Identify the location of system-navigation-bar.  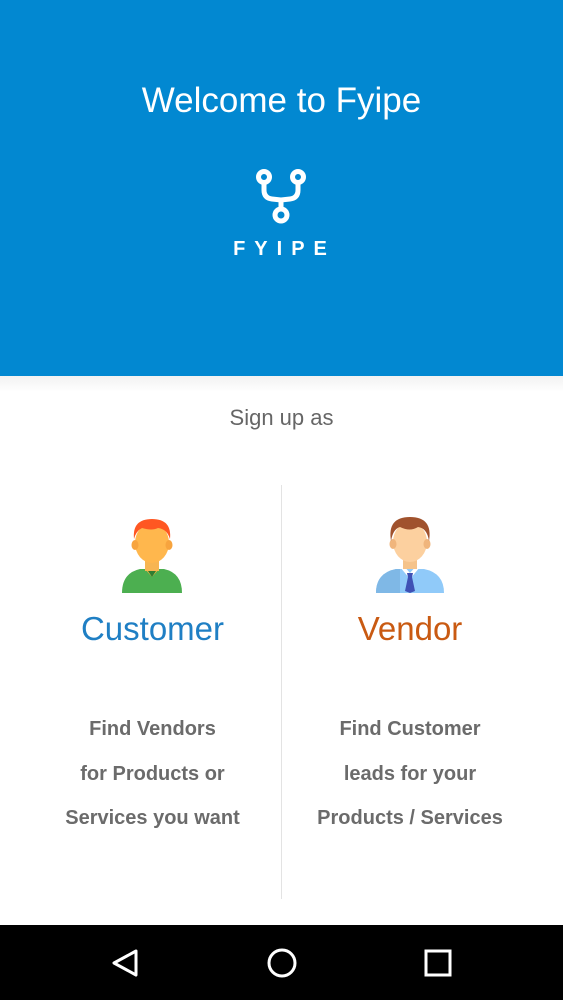
(281, 962).